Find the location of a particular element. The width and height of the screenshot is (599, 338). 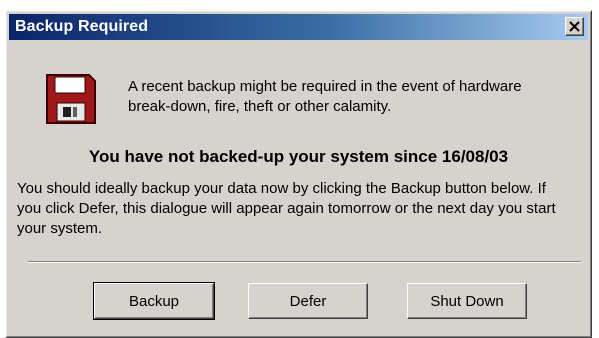

close-button is located at coordinates (574, 26).